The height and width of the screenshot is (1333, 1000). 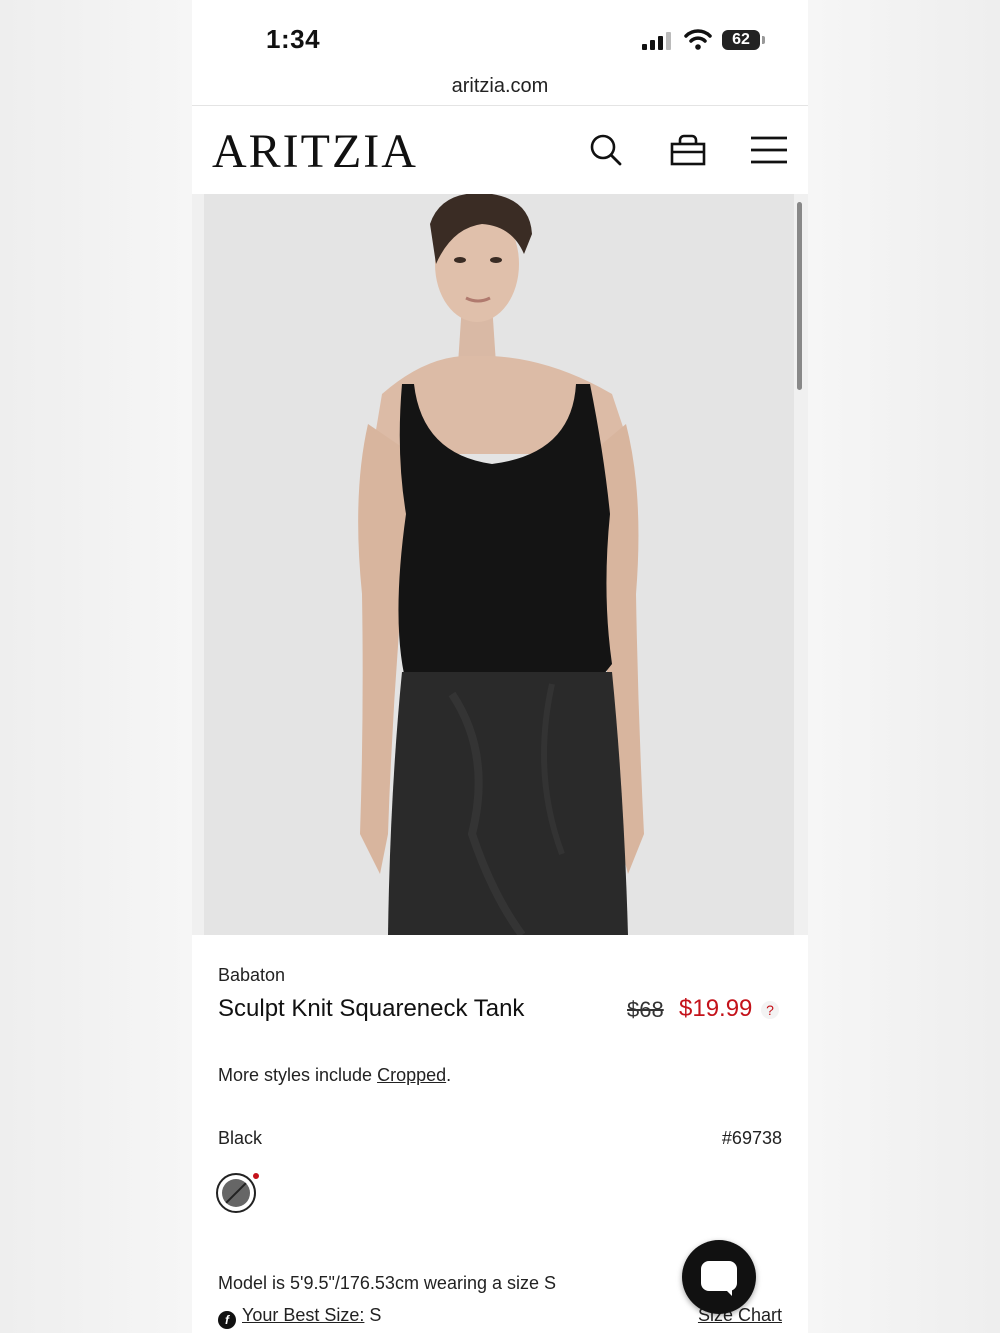 What do you see at coordinates (799, 296) in the screenshot?
I see `image-scrollbar` at bounding box center [799, 296].